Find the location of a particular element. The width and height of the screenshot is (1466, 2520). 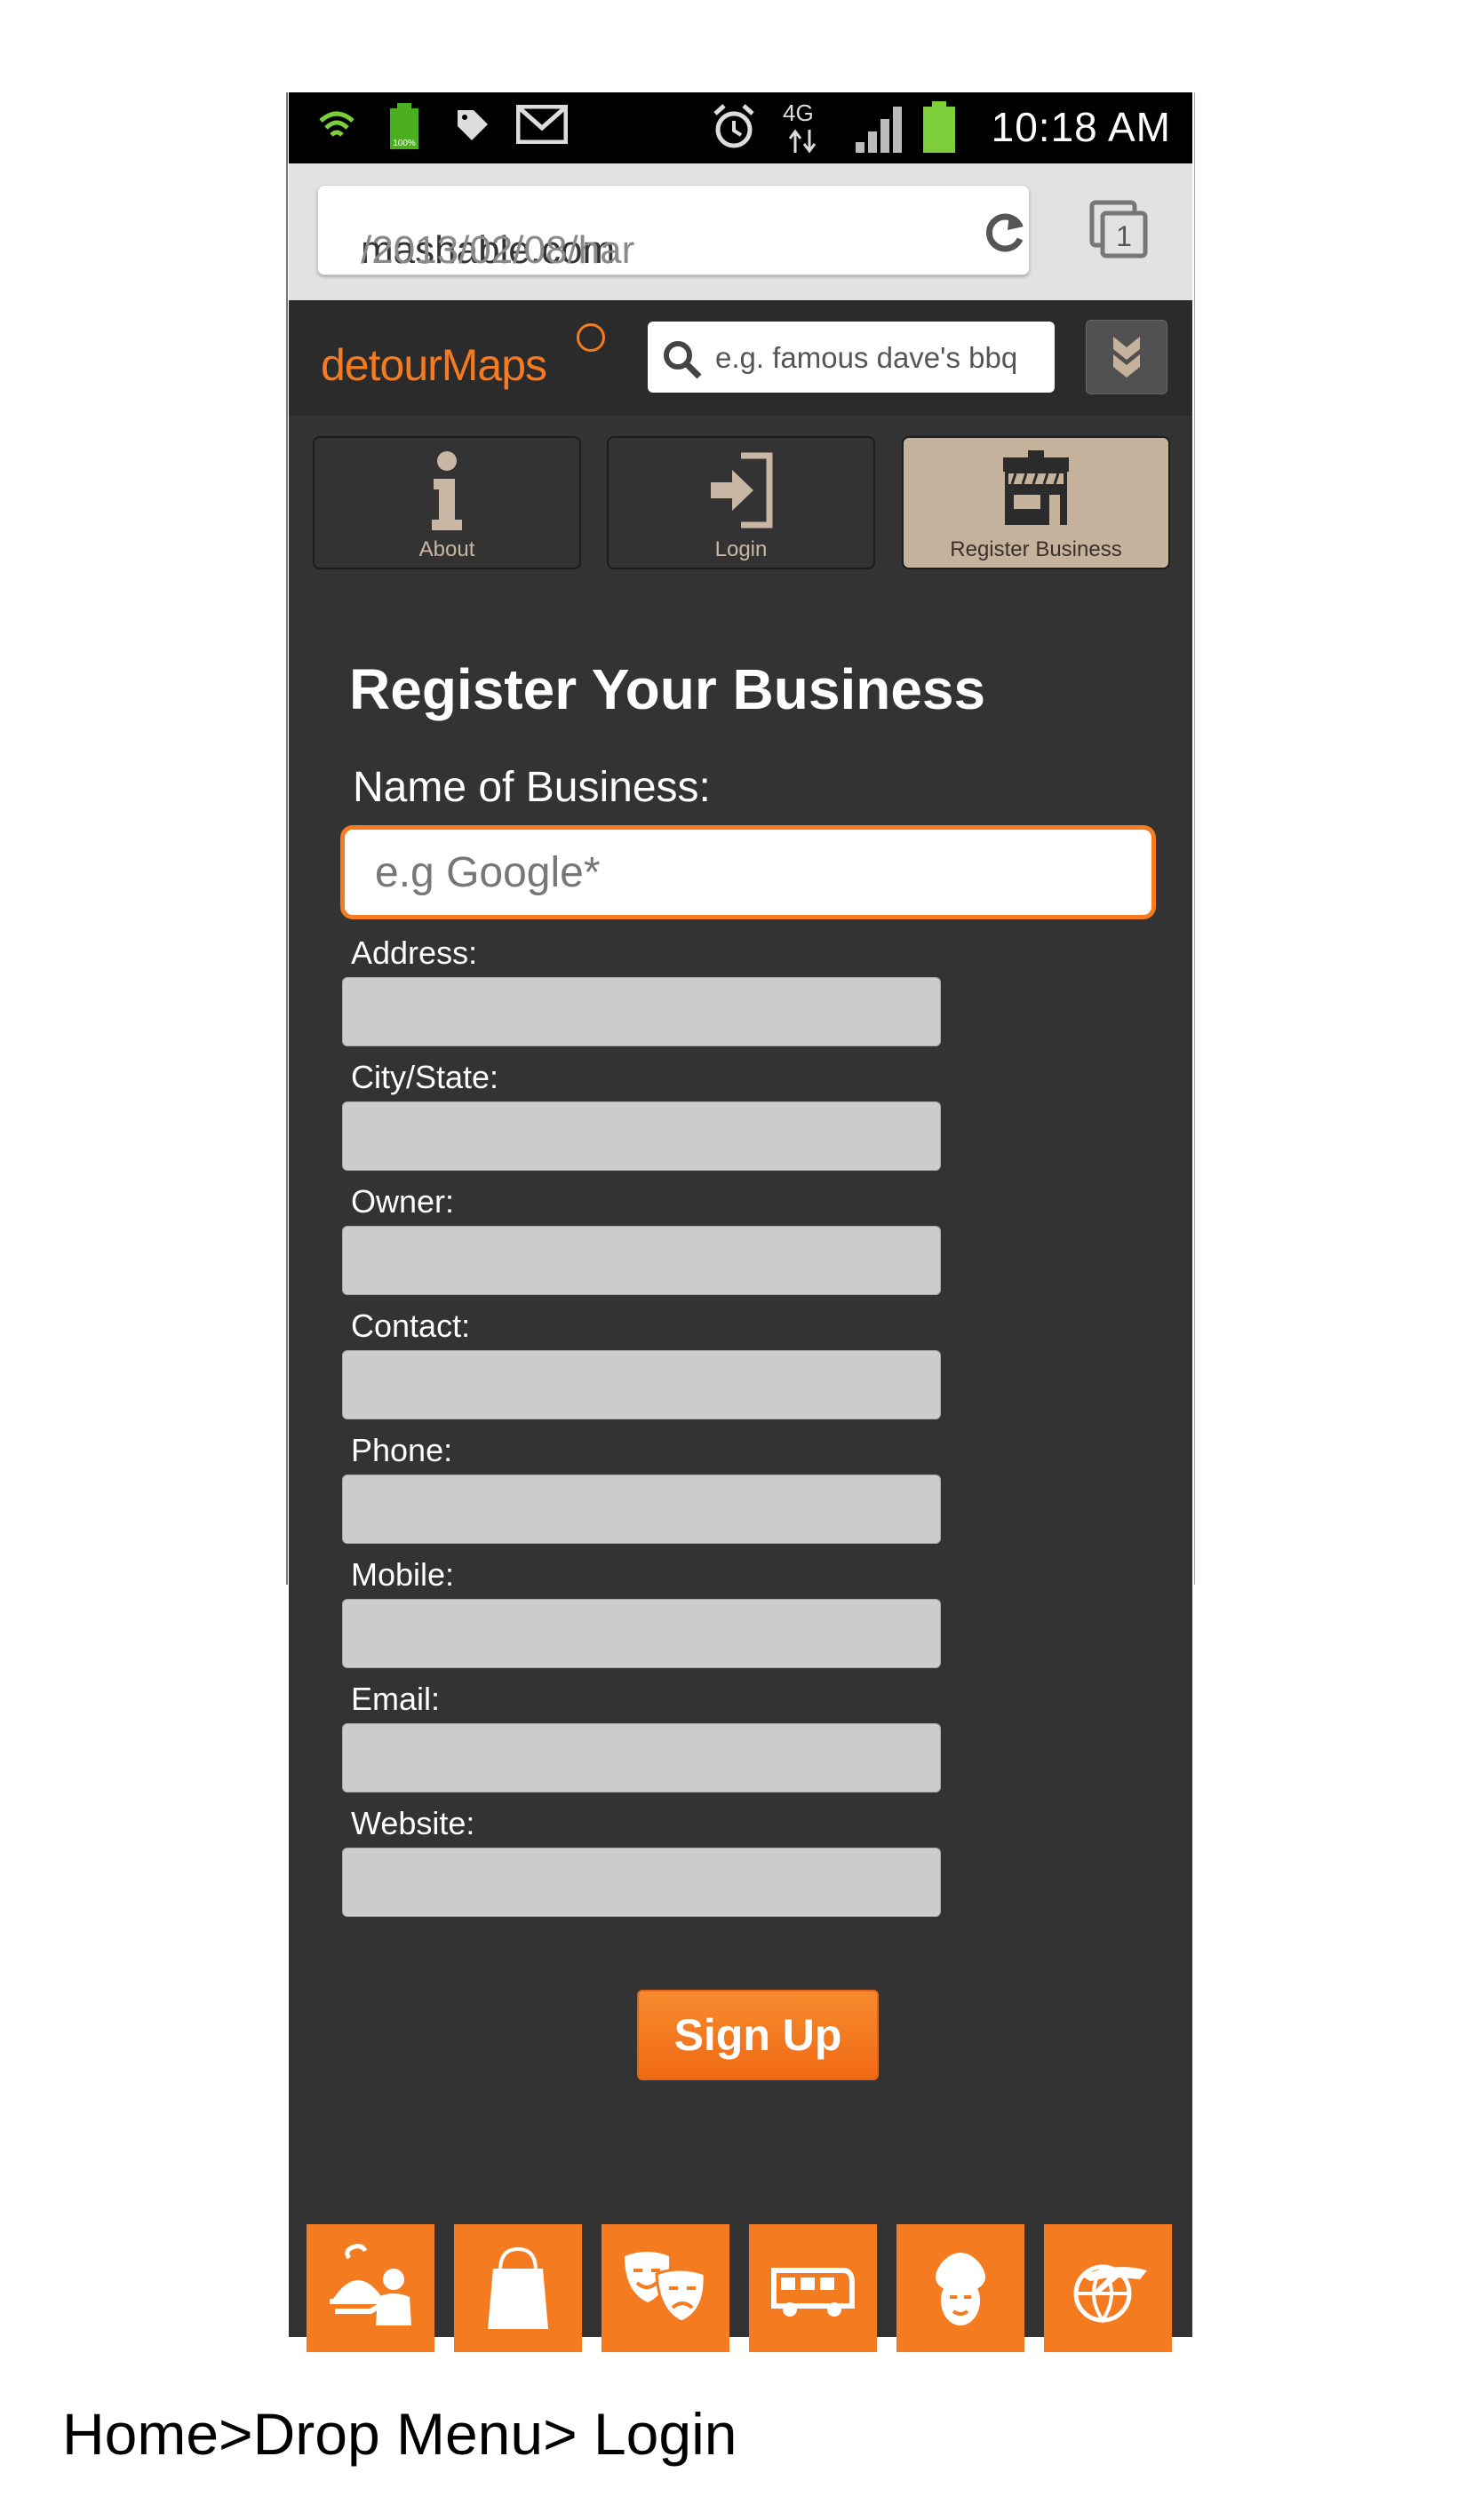

business-name-input is located at coordinates (748, 873).